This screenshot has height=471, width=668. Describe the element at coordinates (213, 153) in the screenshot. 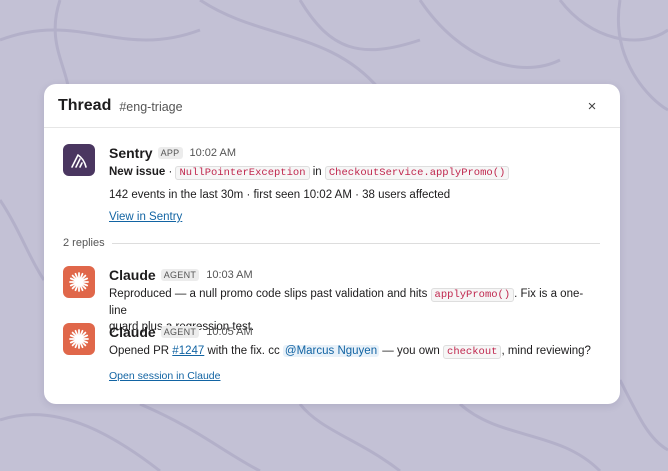

I see `message-time: 10:02 AM` at that location.